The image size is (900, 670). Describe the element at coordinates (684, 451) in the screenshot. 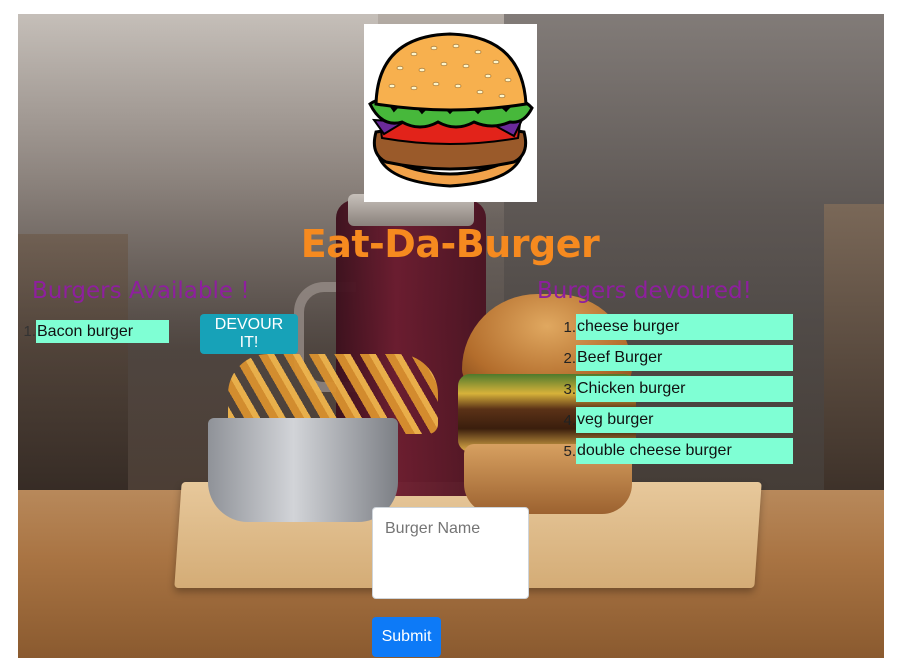

I see `list-item-name: double cheese burger` at that location.